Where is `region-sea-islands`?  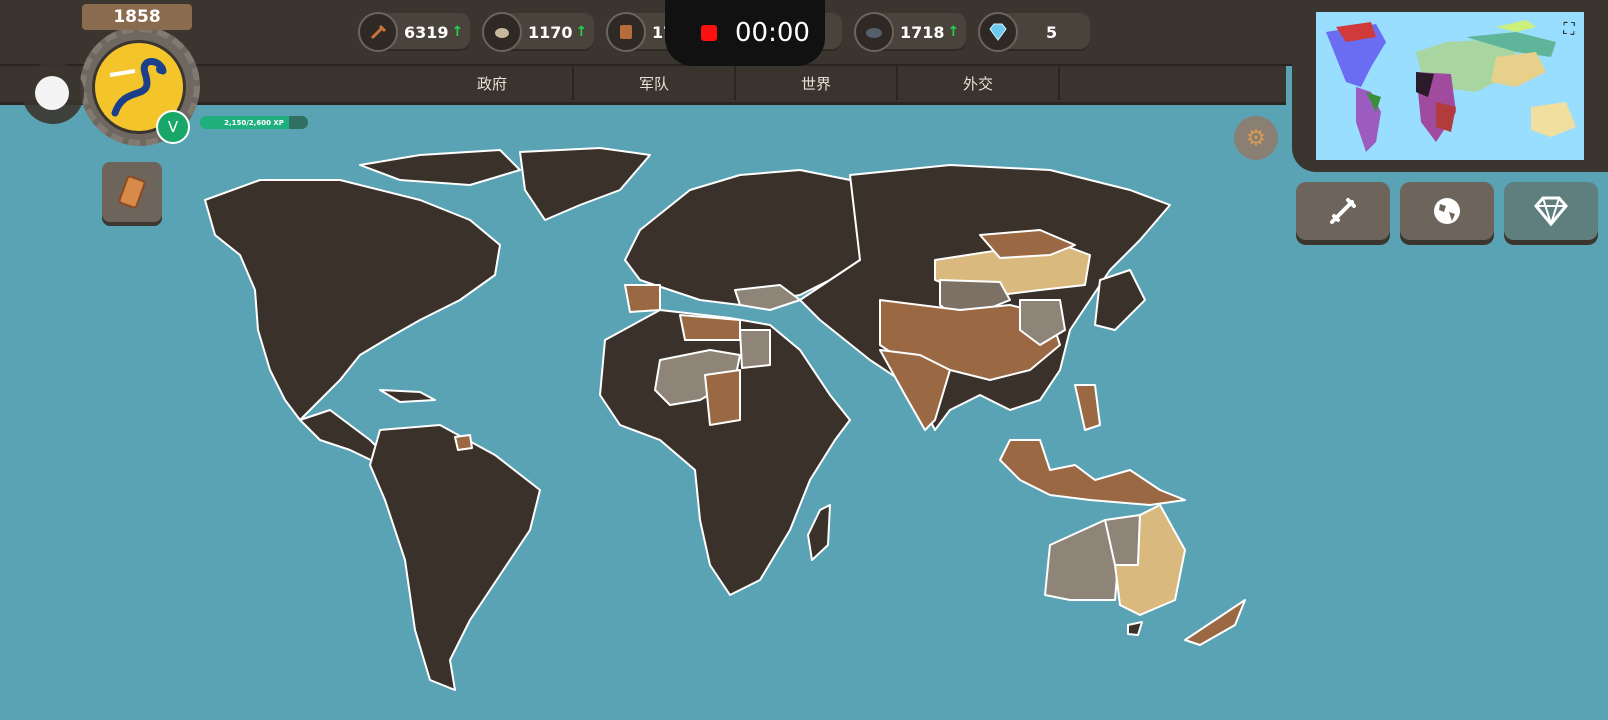
region-sea-islands is located at coordinates (1092, 472).